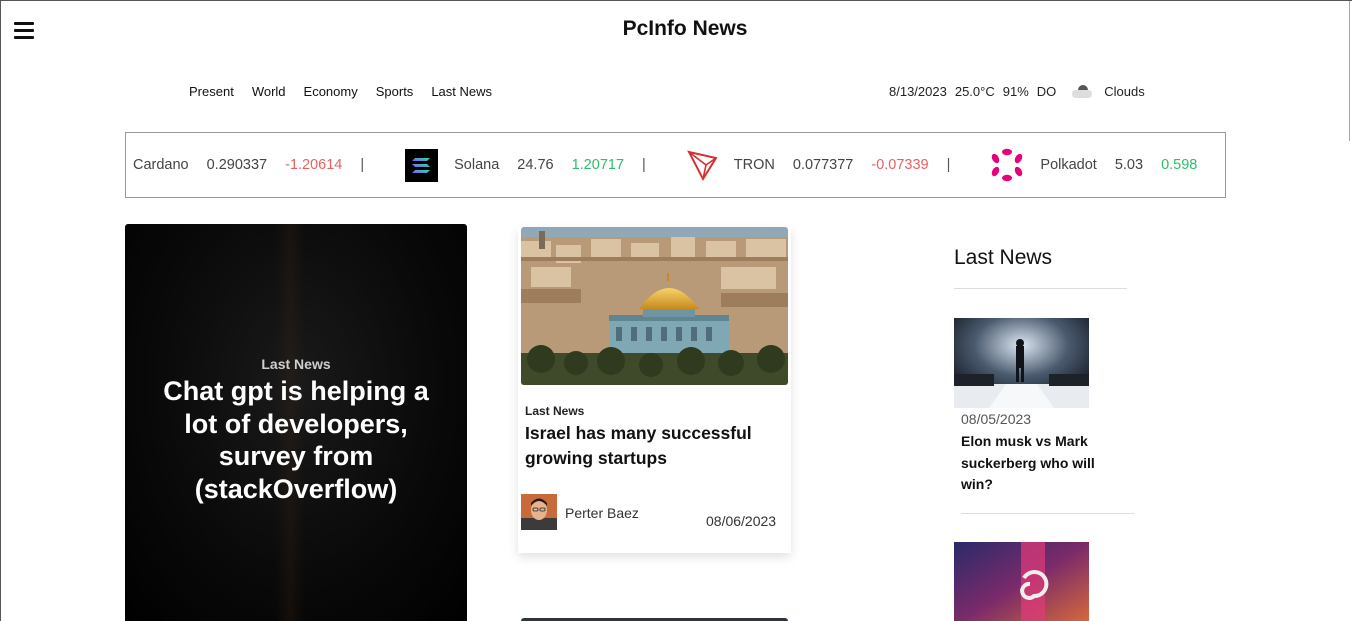 This screenshot has width=1352, height=621. What do you see at coordinates (395, 91) in the screenshot?
I see `nav-item-sports: Sports` at bounding box center [395, 91].